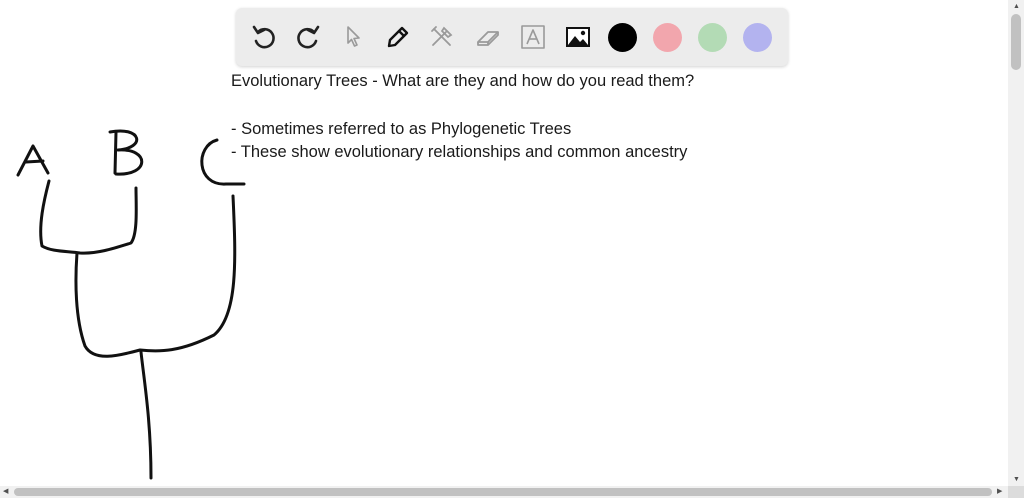 The height and width of the screenshot is (498, 1024). I want to click on tools-button, so click(442, 37).